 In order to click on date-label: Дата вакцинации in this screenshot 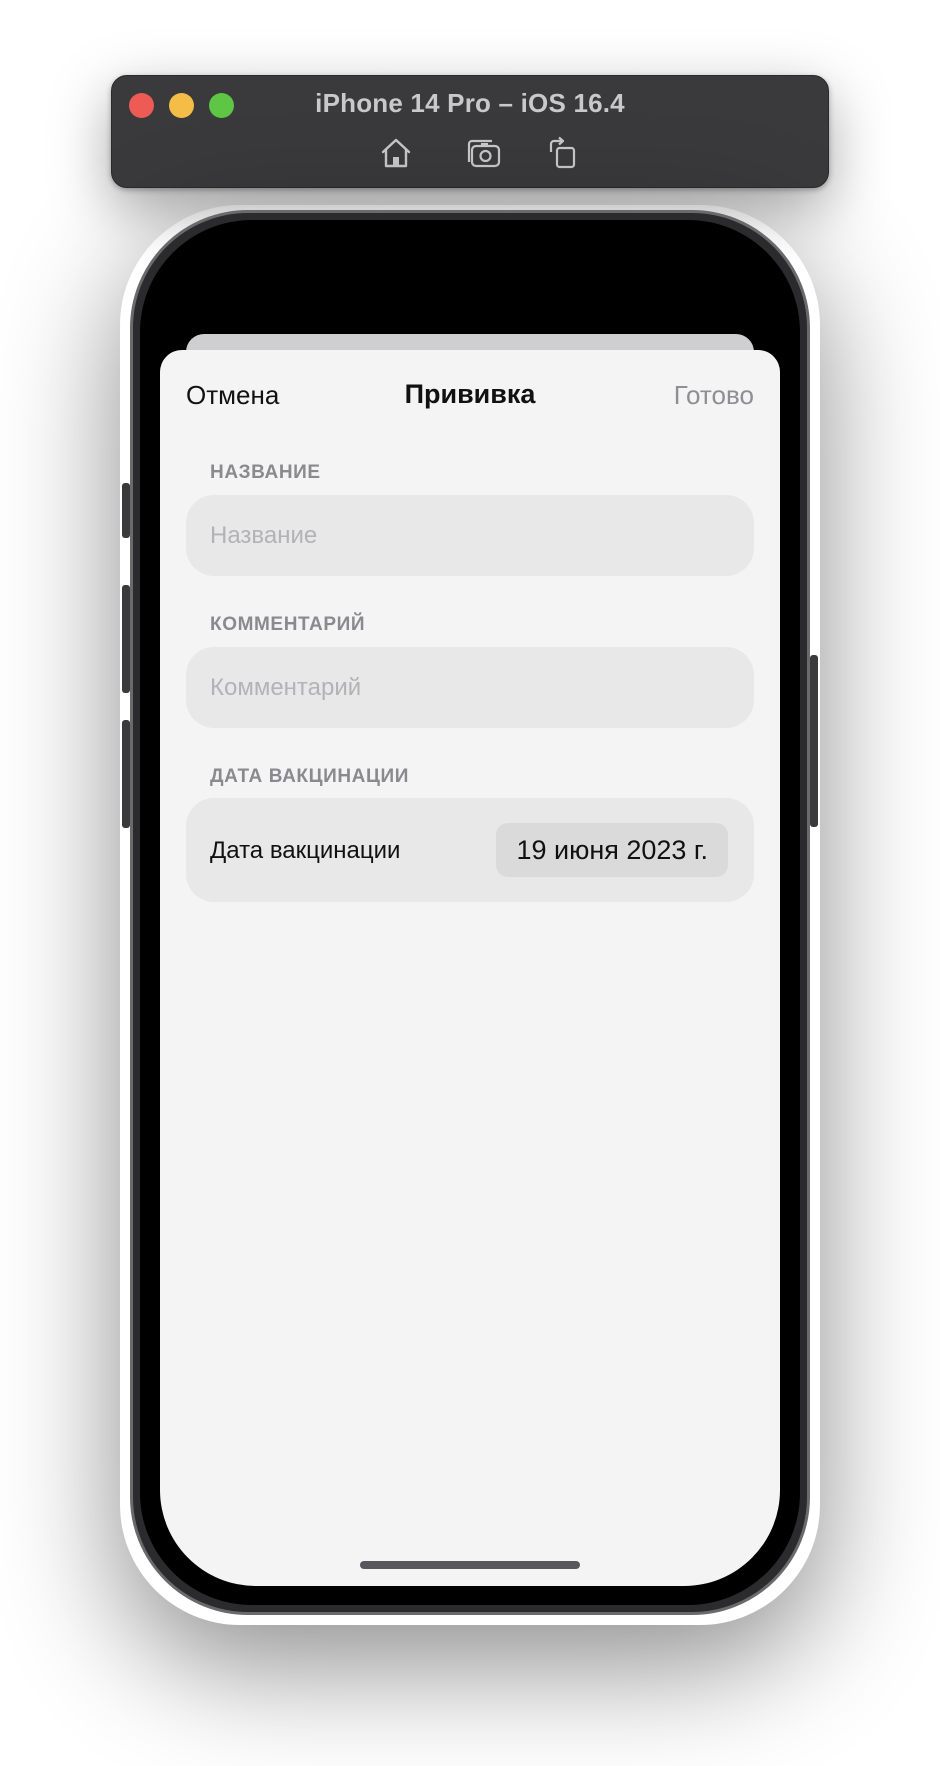, I will do `click(305, 850)`.